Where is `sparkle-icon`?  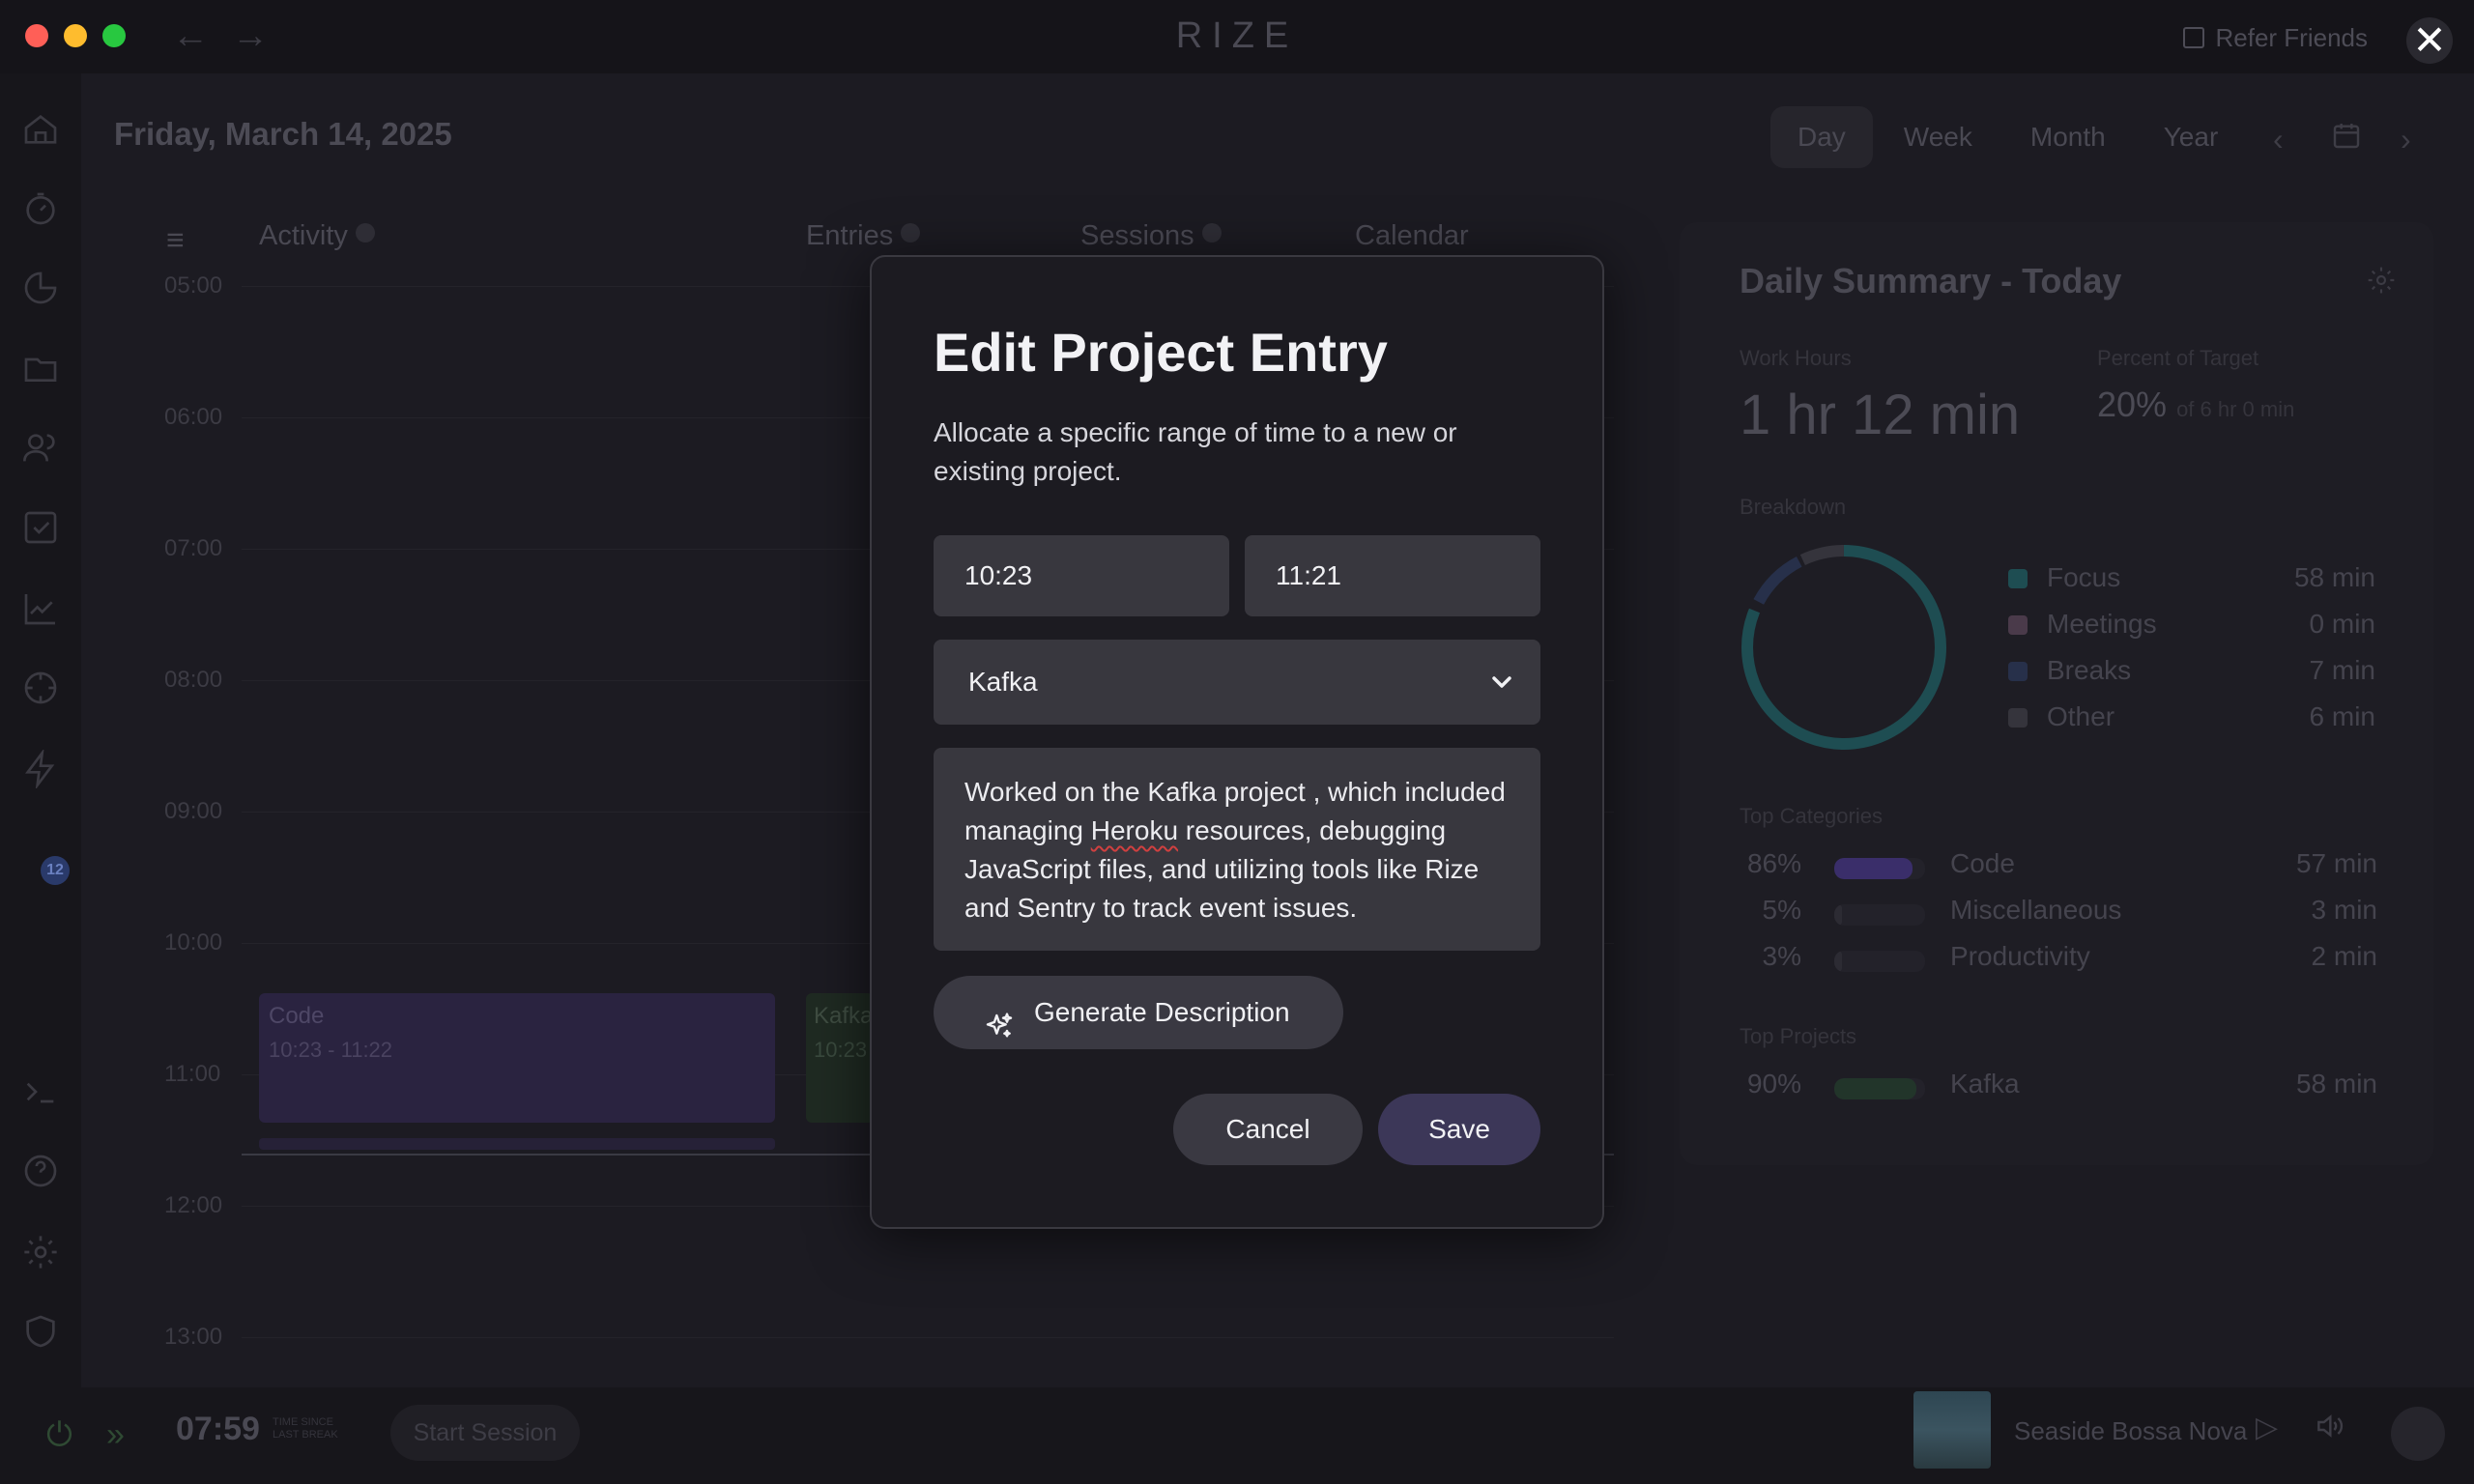 sparkle-icon is located at coordinates (999, 1017).